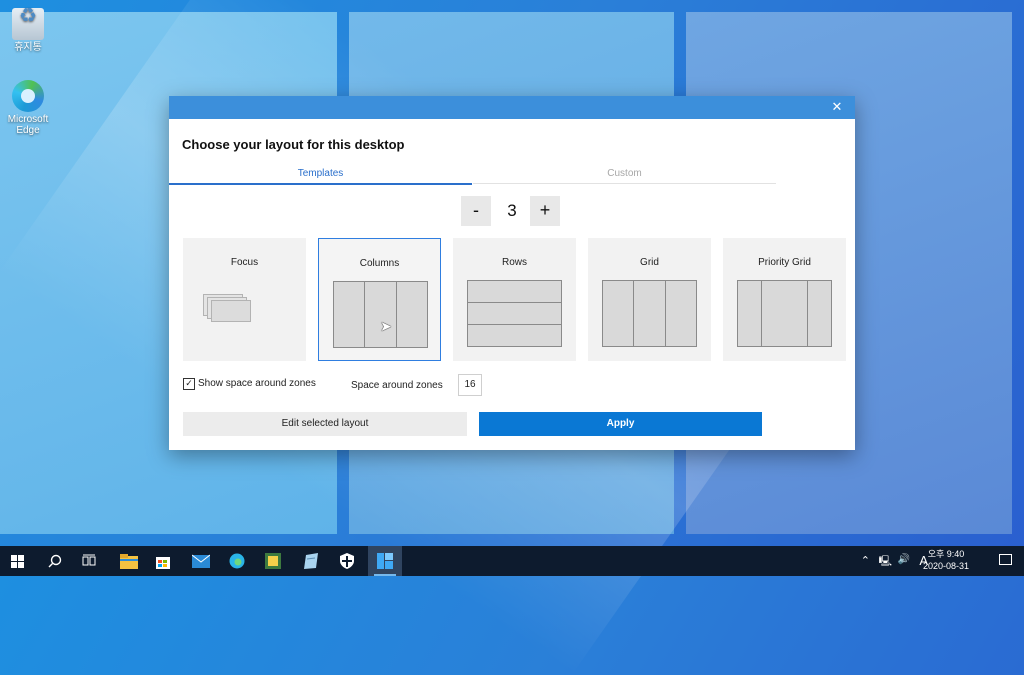 The height and width of the screenshot is (675, 1024). What do you see at coordinates (784, 262) in the screenshot?
I see `layout-card-label: Priority Grid` at bounding box center [784, 262].